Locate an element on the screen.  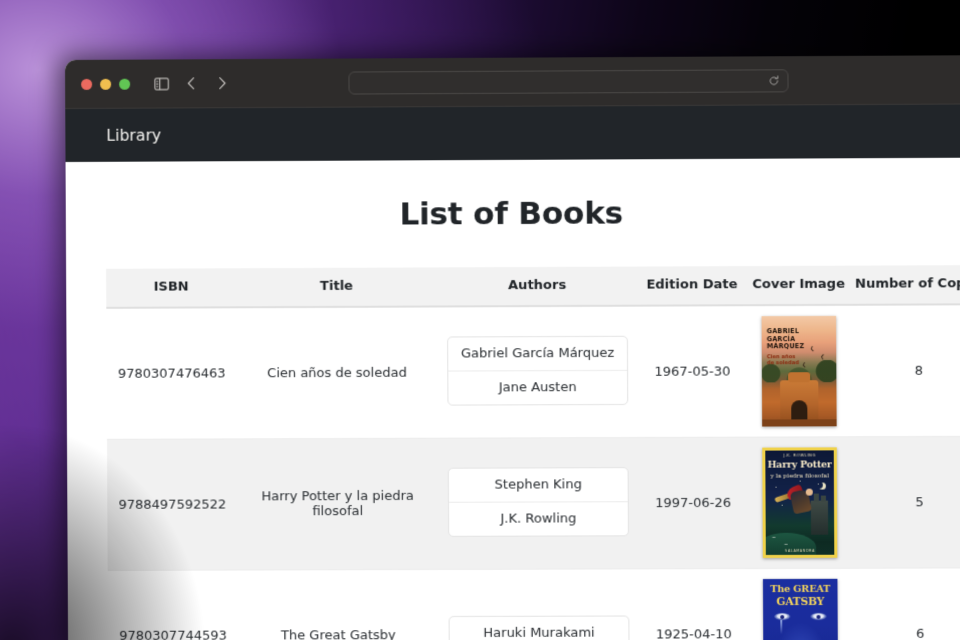
address-bar is located at coordinates (568, 81).